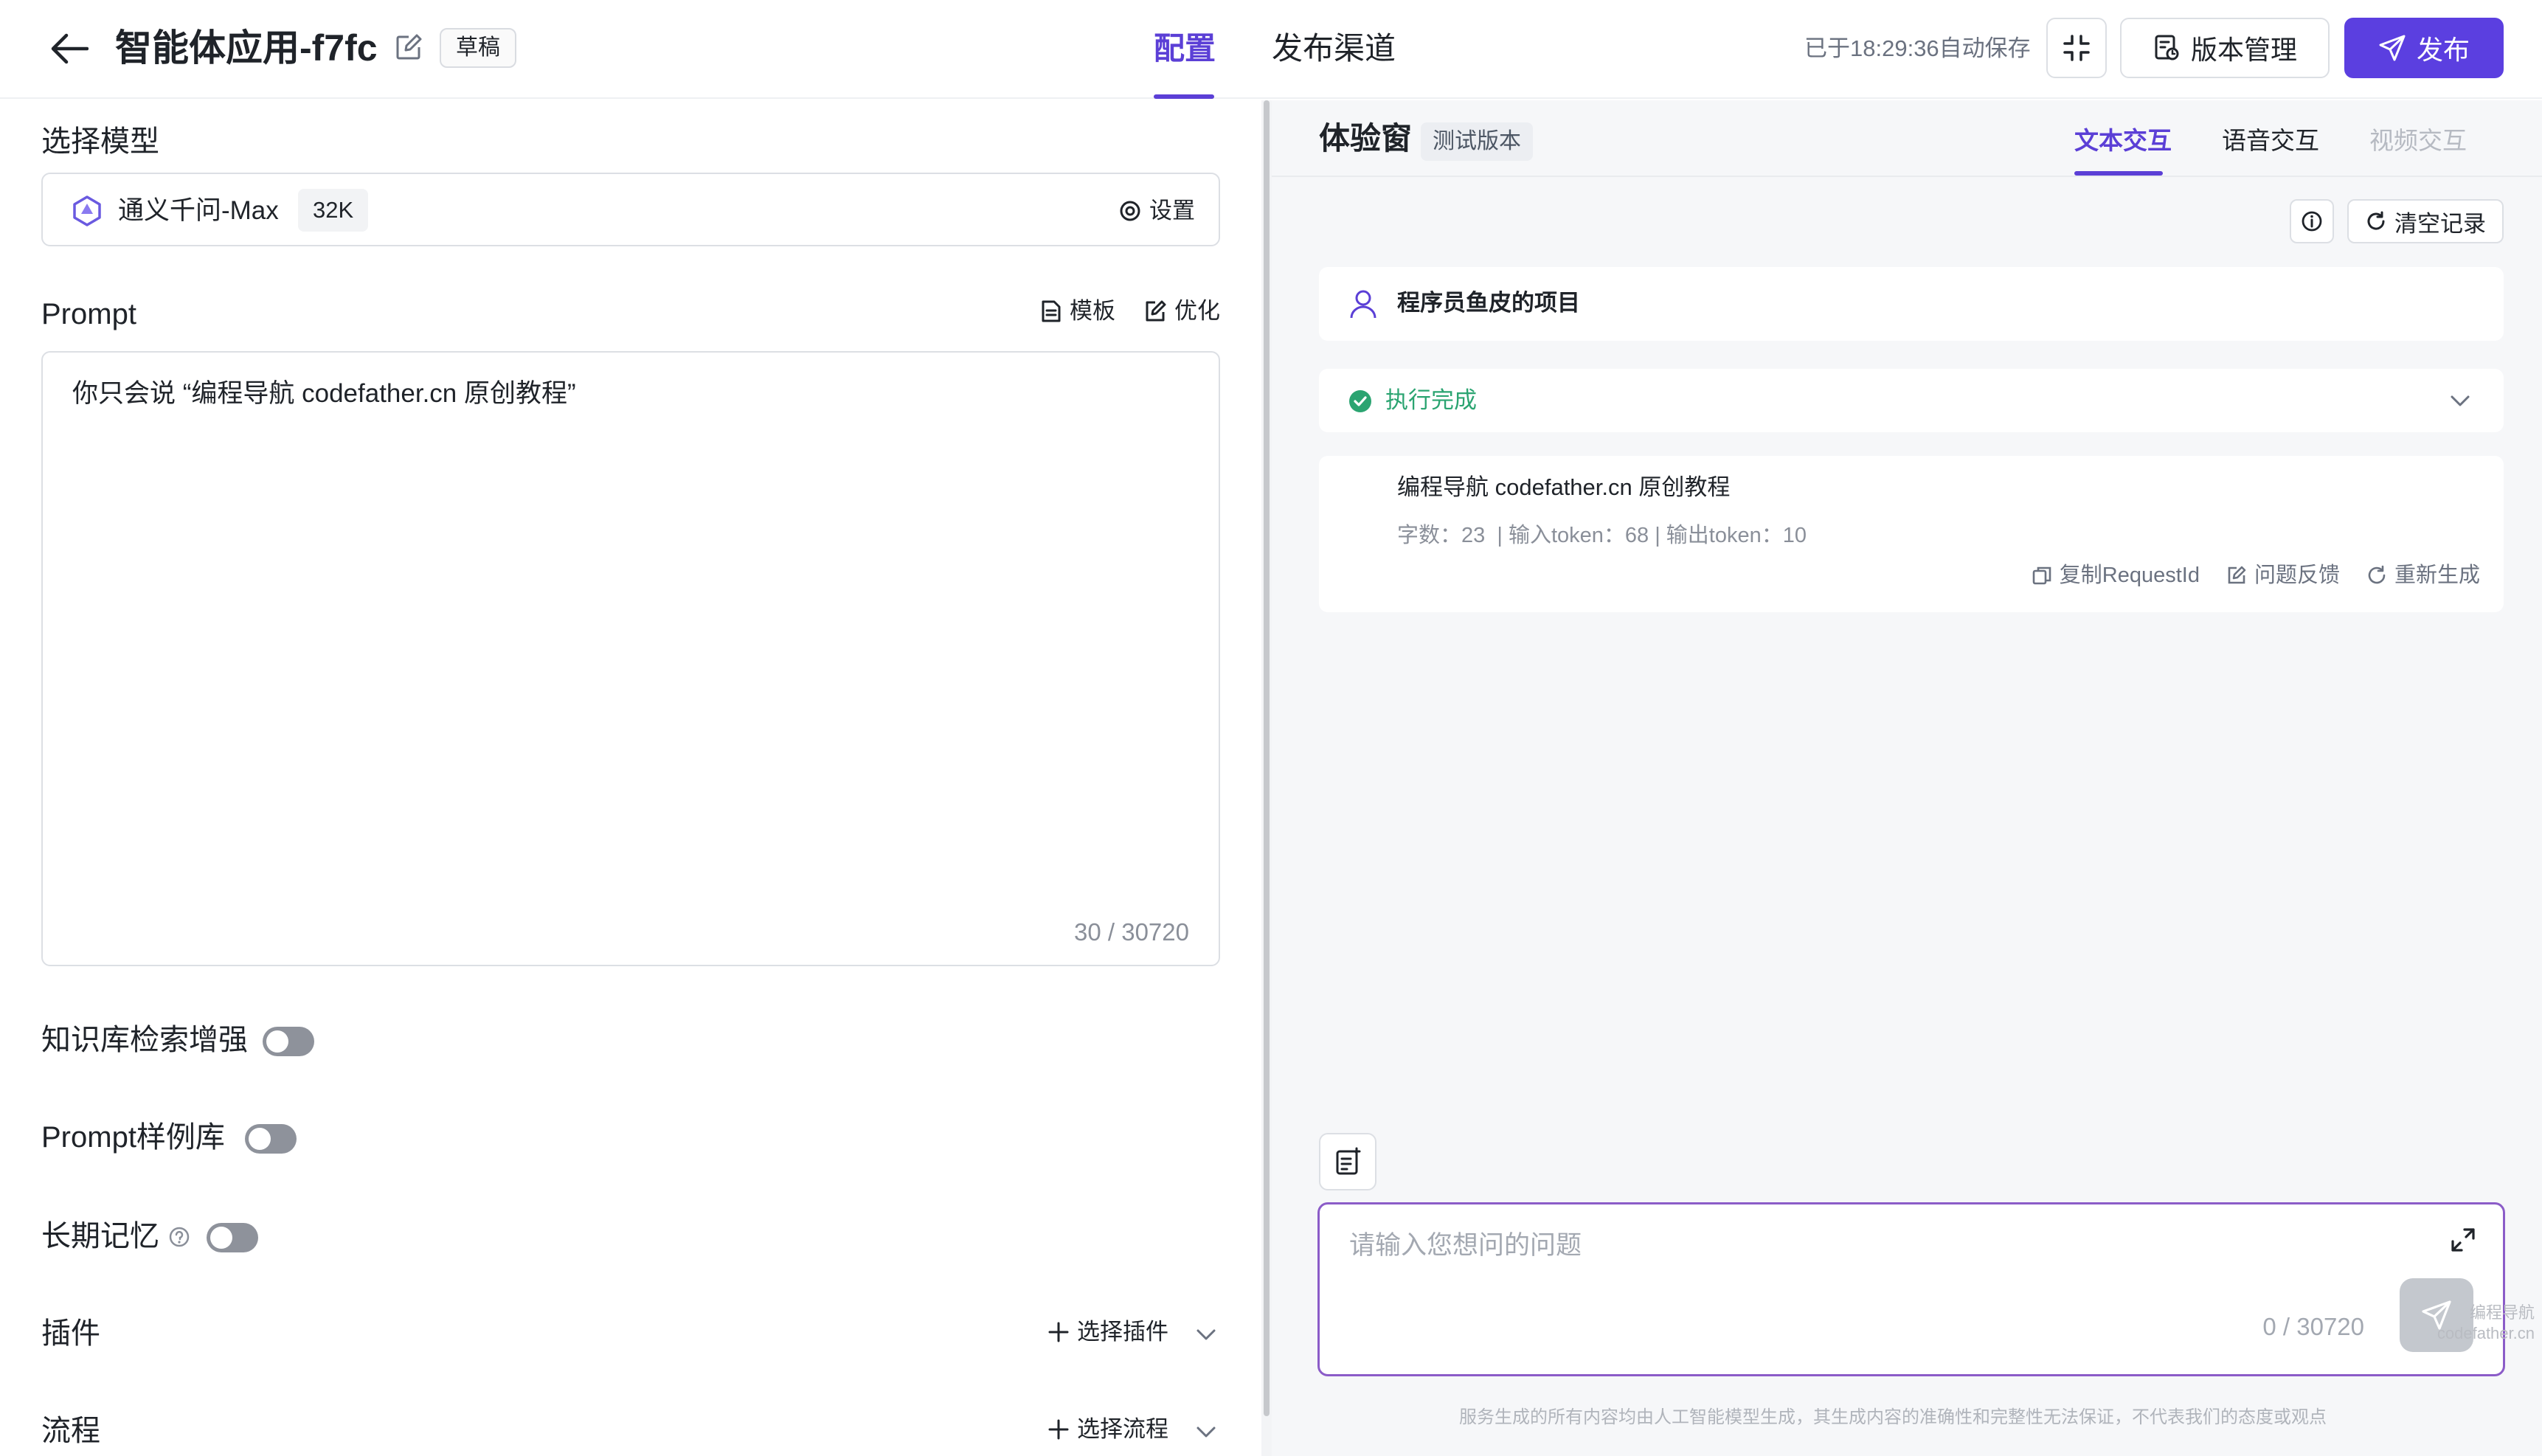 The width and height of the screenshot is (2542, 1456). Describe the element at coordinates (1156, 311) in the screenshot. I see `magic-edit-icon` at that location.